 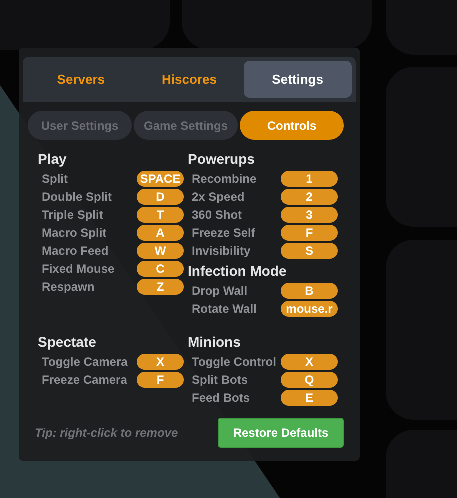 I want to click on key-binding-button: mouse.r, so click(x=309, y=309).